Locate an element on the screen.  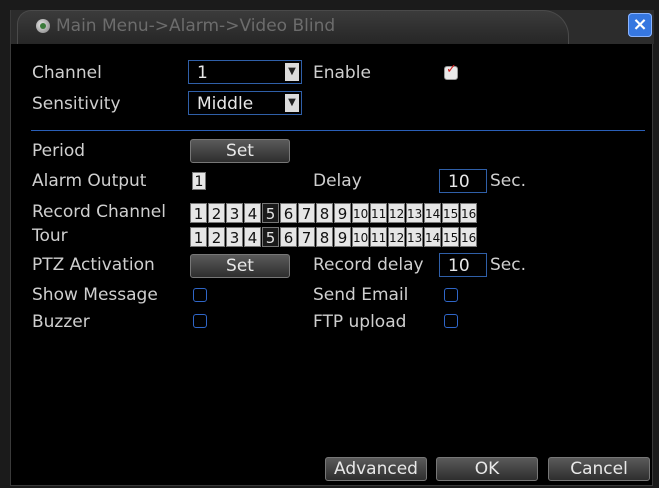
tour-channel-11: 11 is located at coordinates (378, 237).